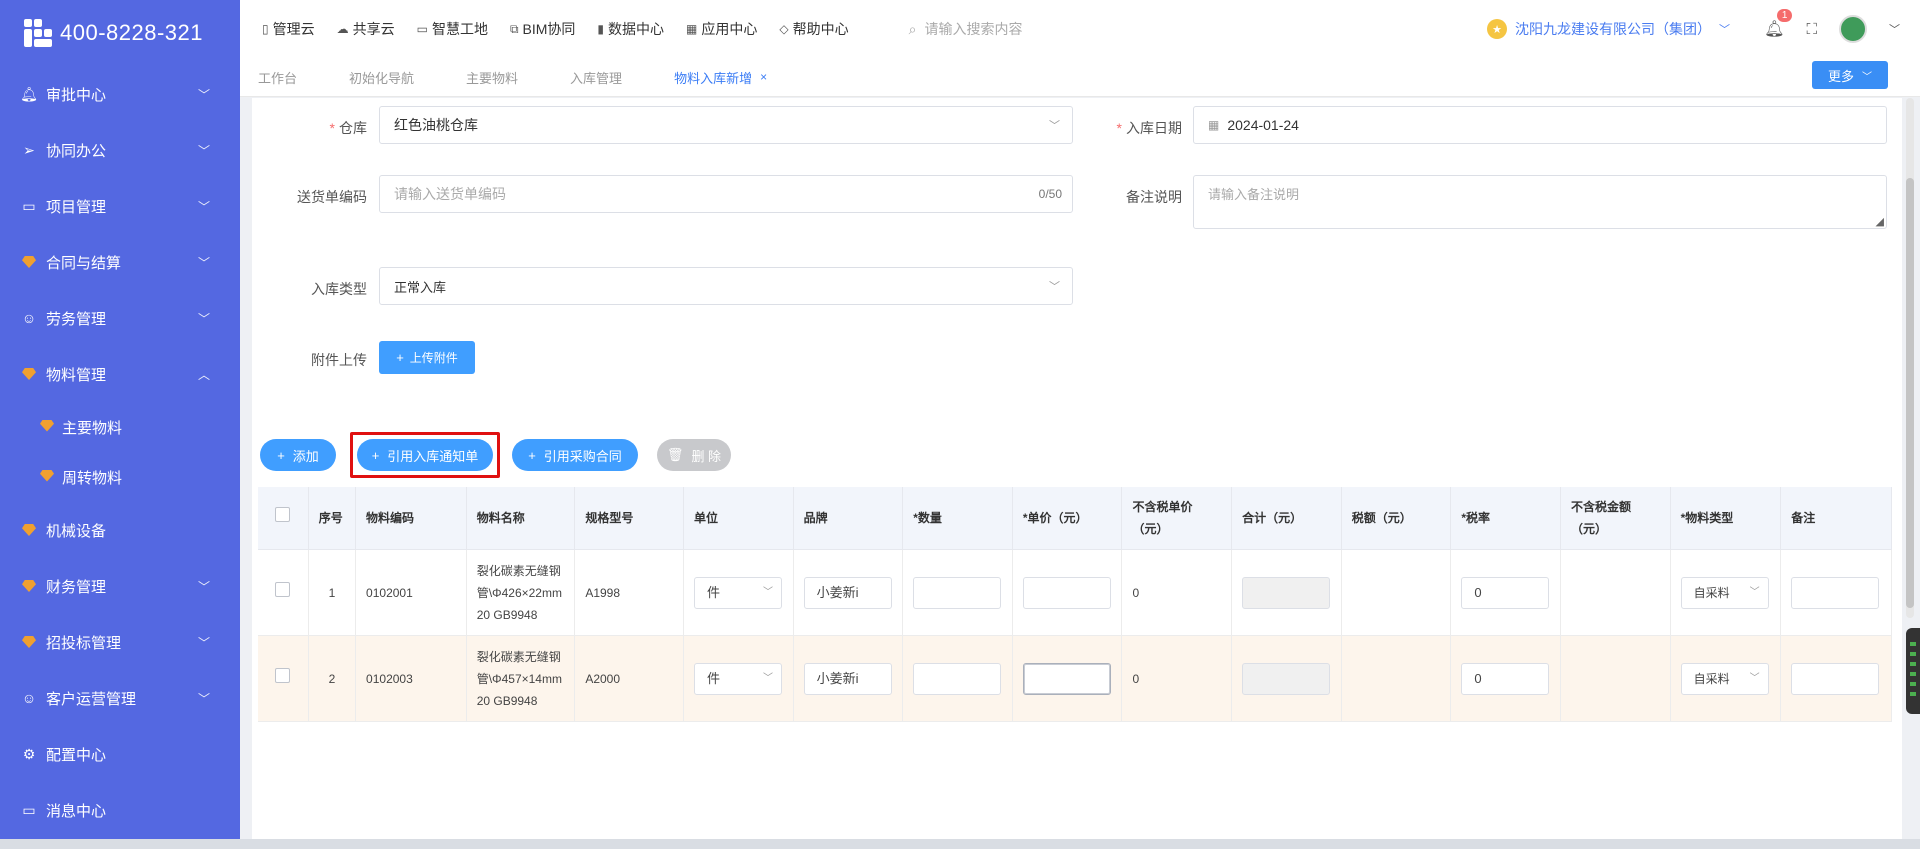 The width and height of the screenshot is (1920, 849). What do you see at coordinates (1910, 393) in the screenshot?
I see `scrollbar-thumb` at bounding box center [1910, 393].